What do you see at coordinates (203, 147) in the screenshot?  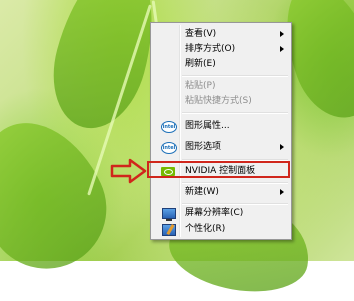 I see `menu-item-label: 图形选项` at bounding box center [203, 147].